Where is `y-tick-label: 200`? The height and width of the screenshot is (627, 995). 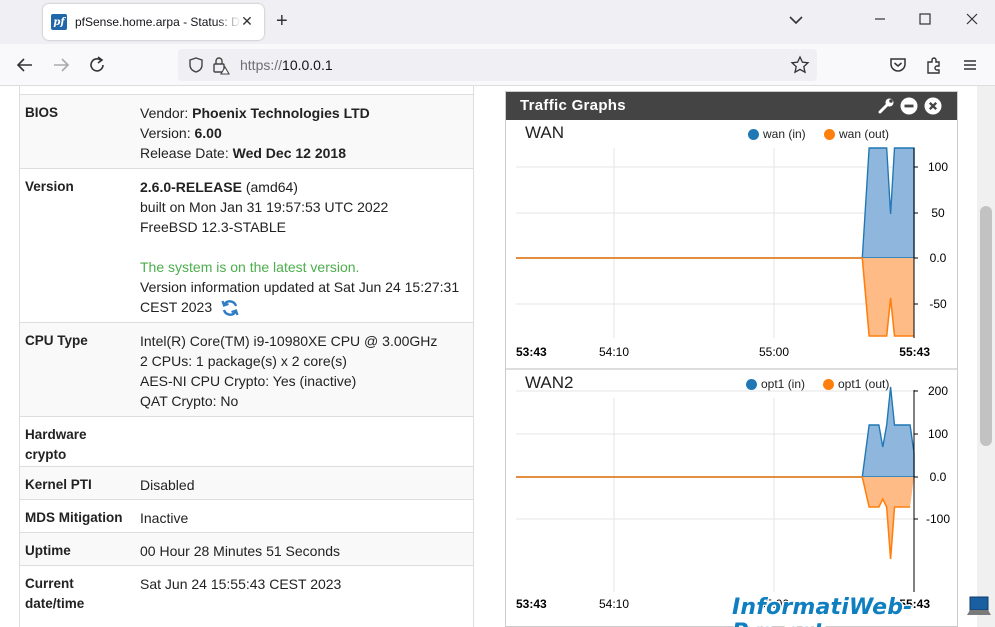
y-tick-label: 200 is located at coordinates (938, 391).